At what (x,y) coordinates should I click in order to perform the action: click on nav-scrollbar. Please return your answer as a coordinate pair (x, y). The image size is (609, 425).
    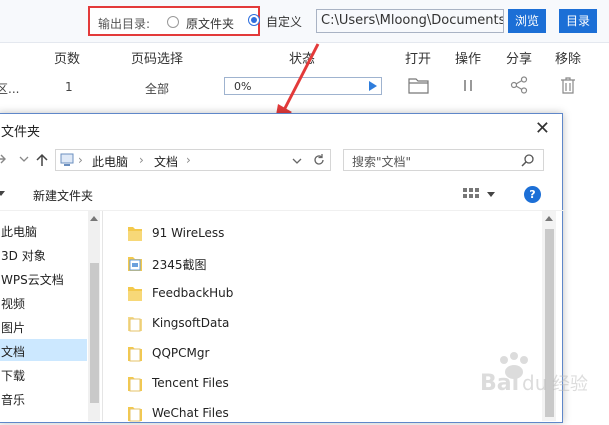
    Looking at the image, I should click on (94, 316).